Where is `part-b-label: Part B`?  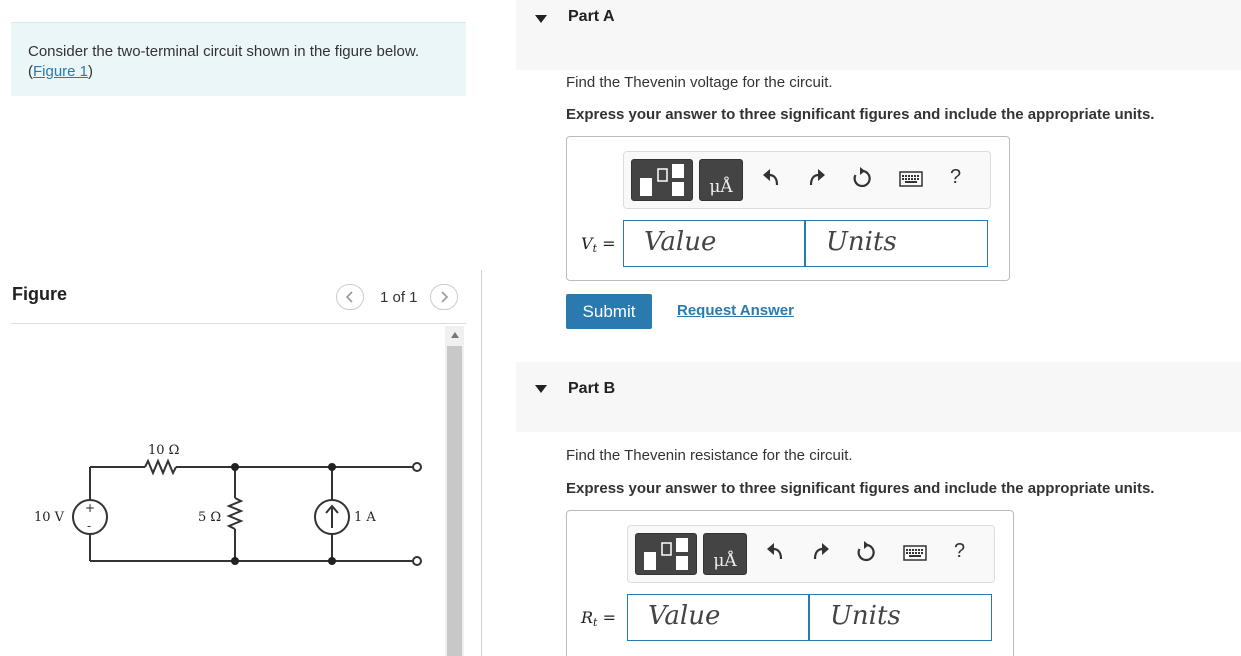 part-b-label: Part B is located at coordinates (592, 388).